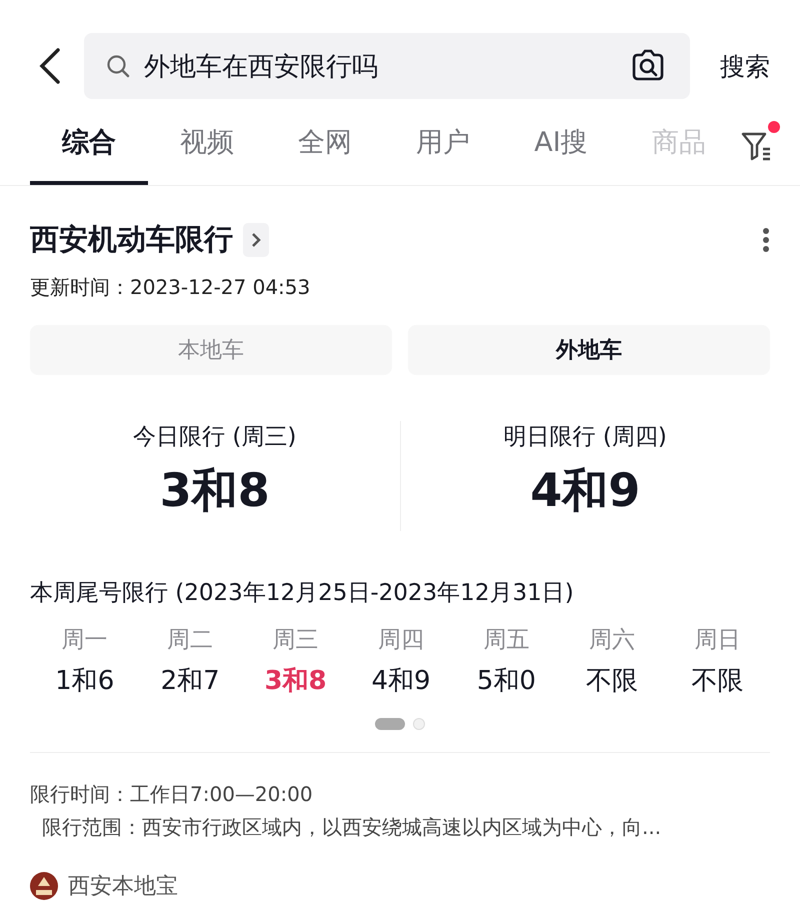 Image resolution: width=800 pixels, height=904 pixels. I want to click on day-numbers: 3和8, so click(295, 681).